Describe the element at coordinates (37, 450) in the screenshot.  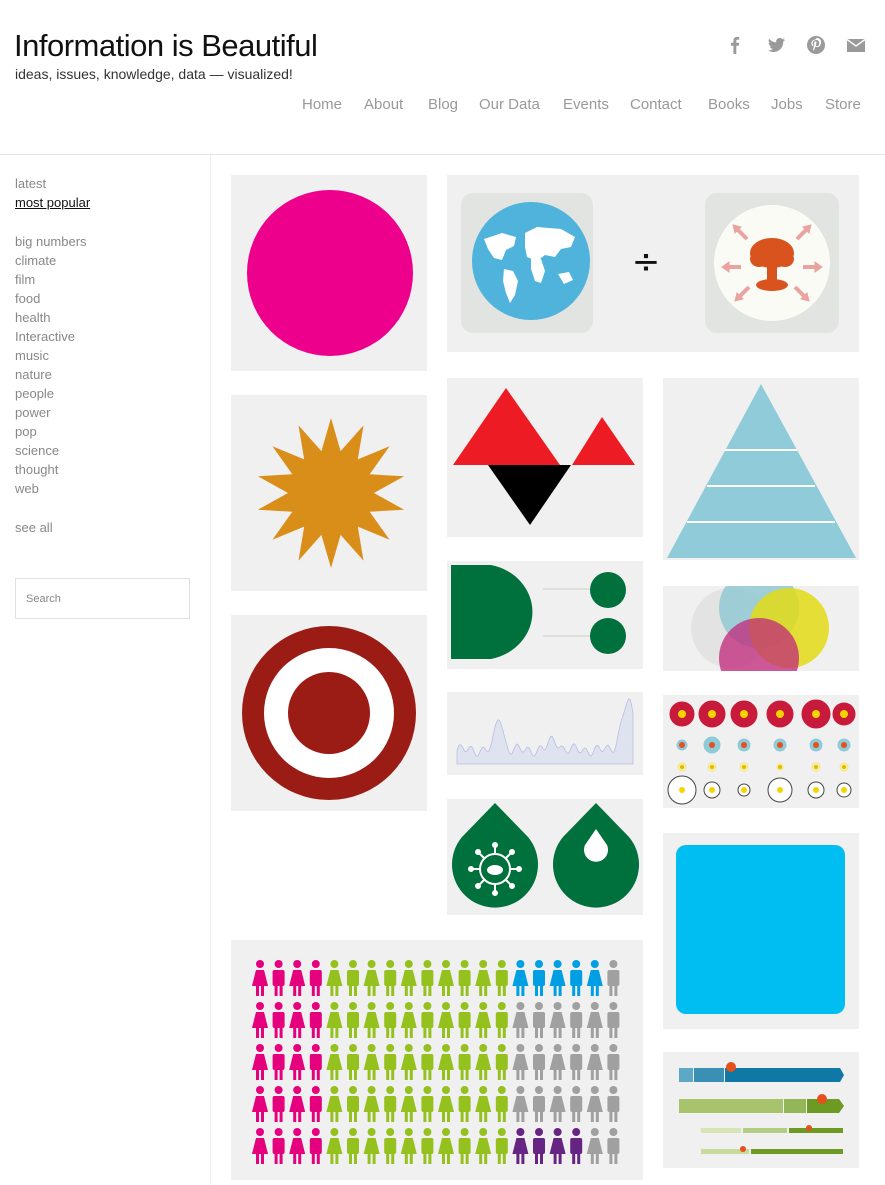
I see `category-science: science` at that location.